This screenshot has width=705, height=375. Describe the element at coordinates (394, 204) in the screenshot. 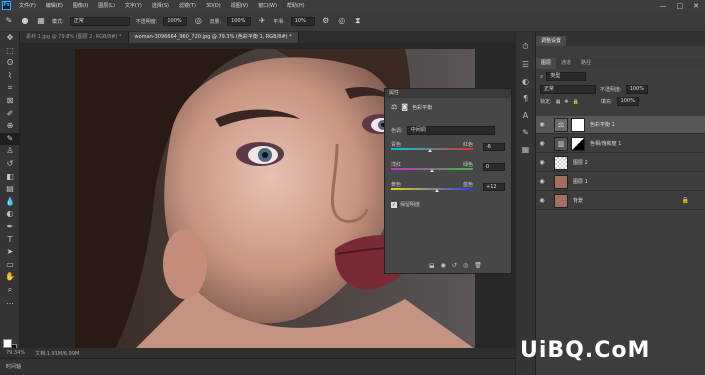

I see `preserve-luminosity-checkbox: ✓` at that location.